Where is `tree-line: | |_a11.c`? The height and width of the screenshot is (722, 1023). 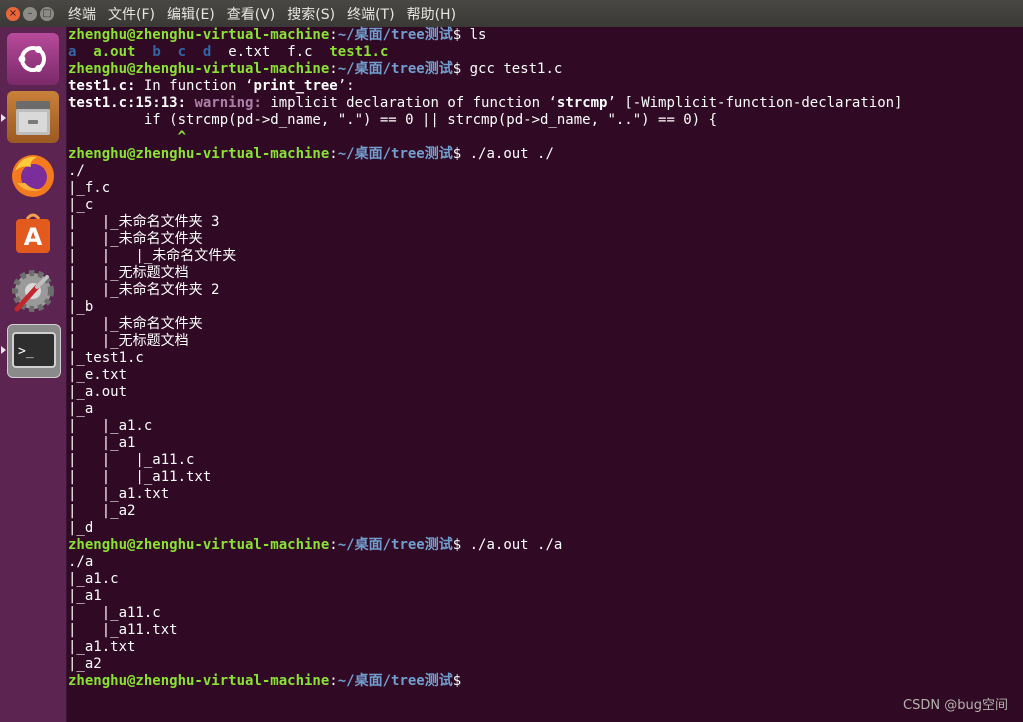 tree-line: | |_a11.c is located at coordinates (114, 613).